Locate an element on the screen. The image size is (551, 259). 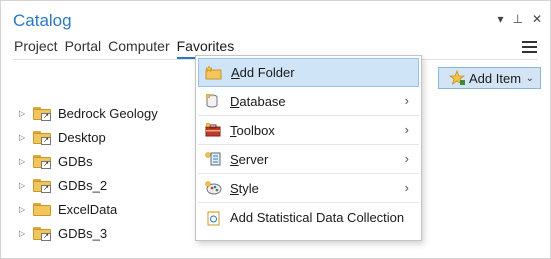
menu-item-style: Style › is located at coordinates (308, 188).